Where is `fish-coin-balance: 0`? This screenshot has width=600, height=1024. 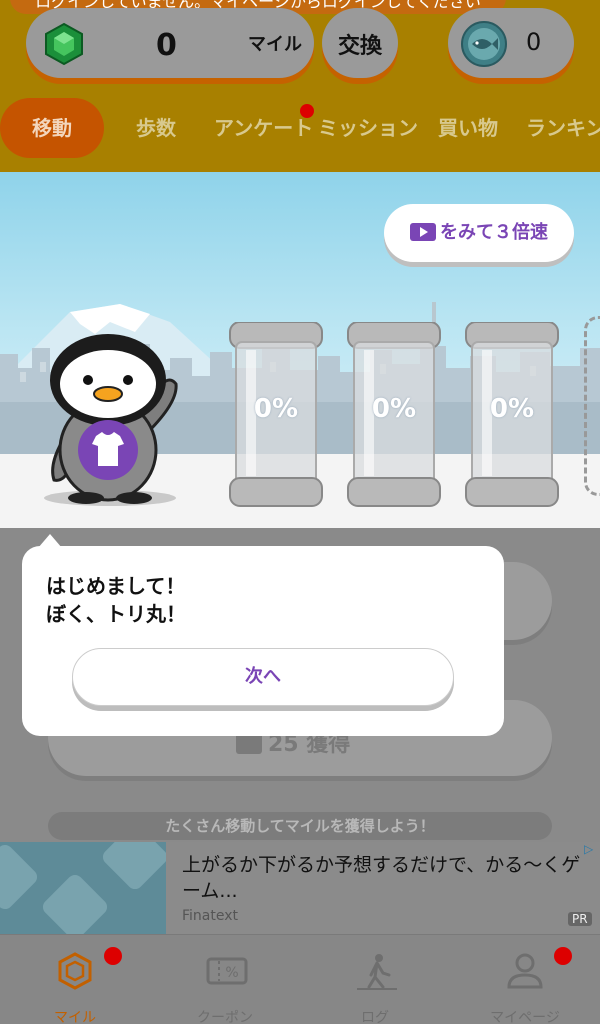 fish-coin-balance: 0 is located at coordinates (511, 43).